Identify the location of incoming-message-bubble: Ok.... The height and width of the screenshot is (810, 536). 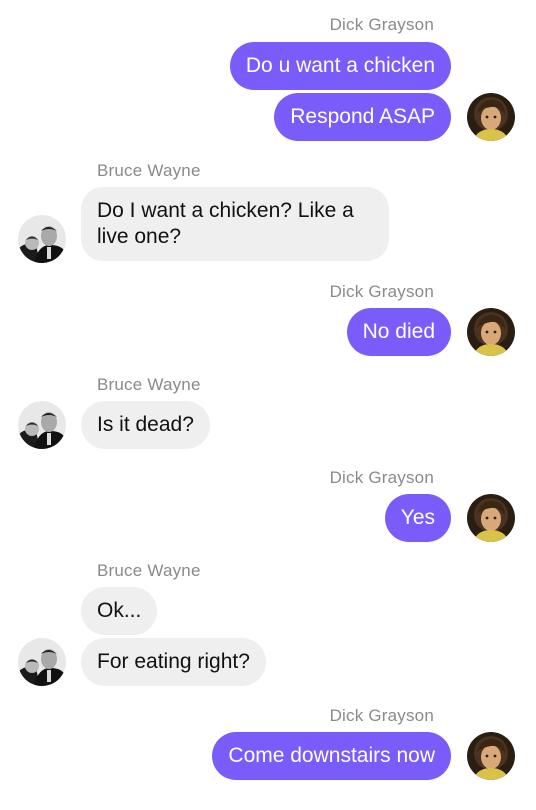
(119, 611).